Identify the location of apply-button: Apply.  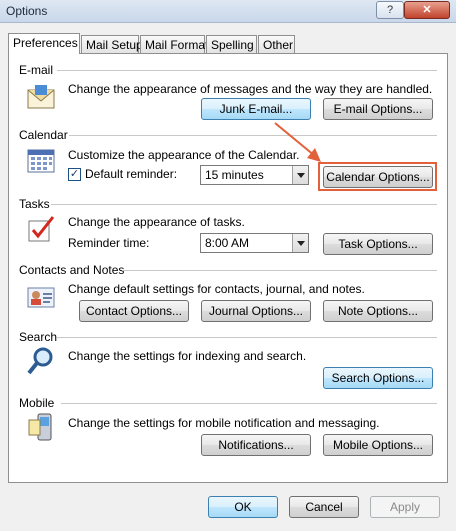
(405, 507).